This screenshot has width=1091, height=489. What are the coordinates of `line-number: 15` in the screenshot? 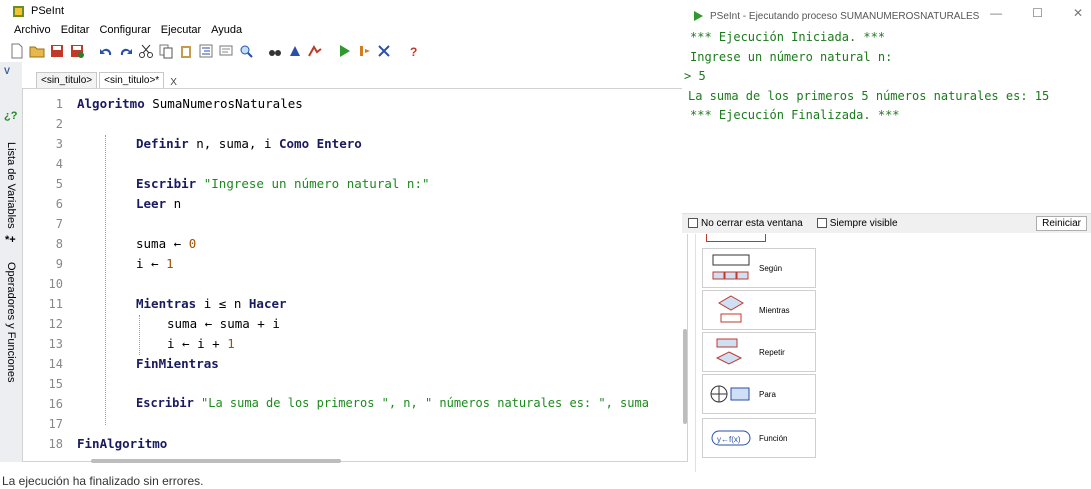 It's located at (55, 384).